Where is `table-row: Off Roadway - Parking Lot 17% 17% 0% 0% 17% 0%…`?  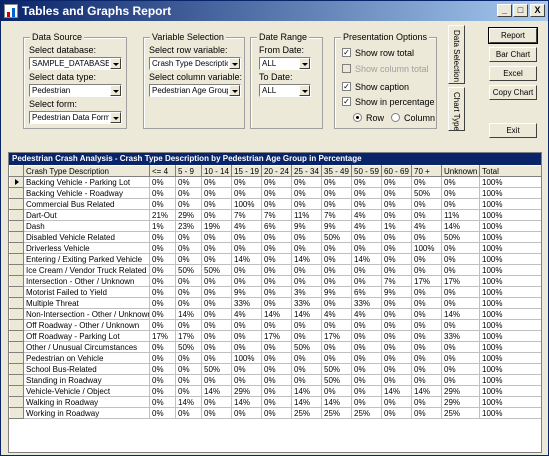 table-row: Off Roadway - Parking Lot 17% 17% 0% 0% 17% 0%… is located at coordinates (275, 336).